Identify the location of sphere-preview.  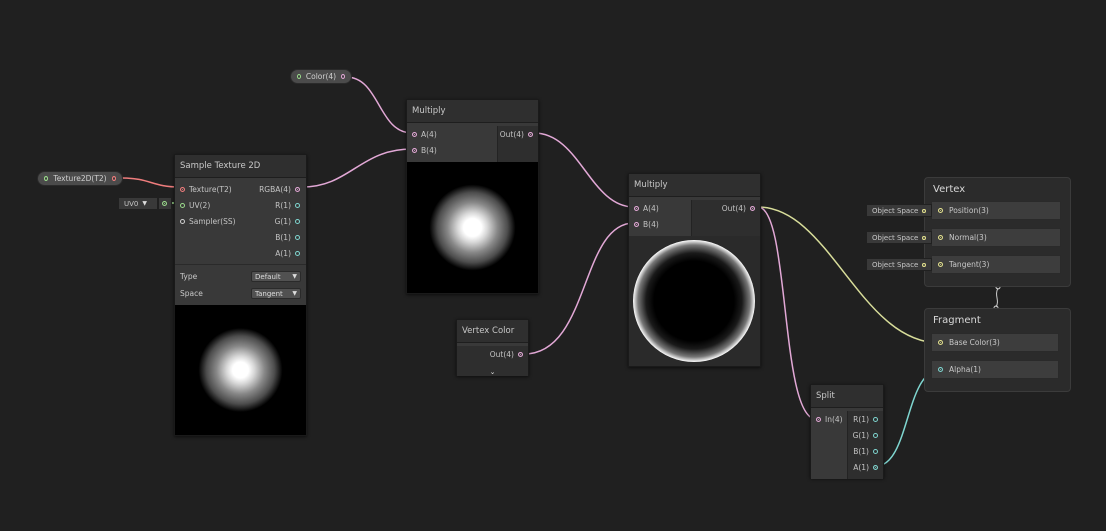
(694, 301).